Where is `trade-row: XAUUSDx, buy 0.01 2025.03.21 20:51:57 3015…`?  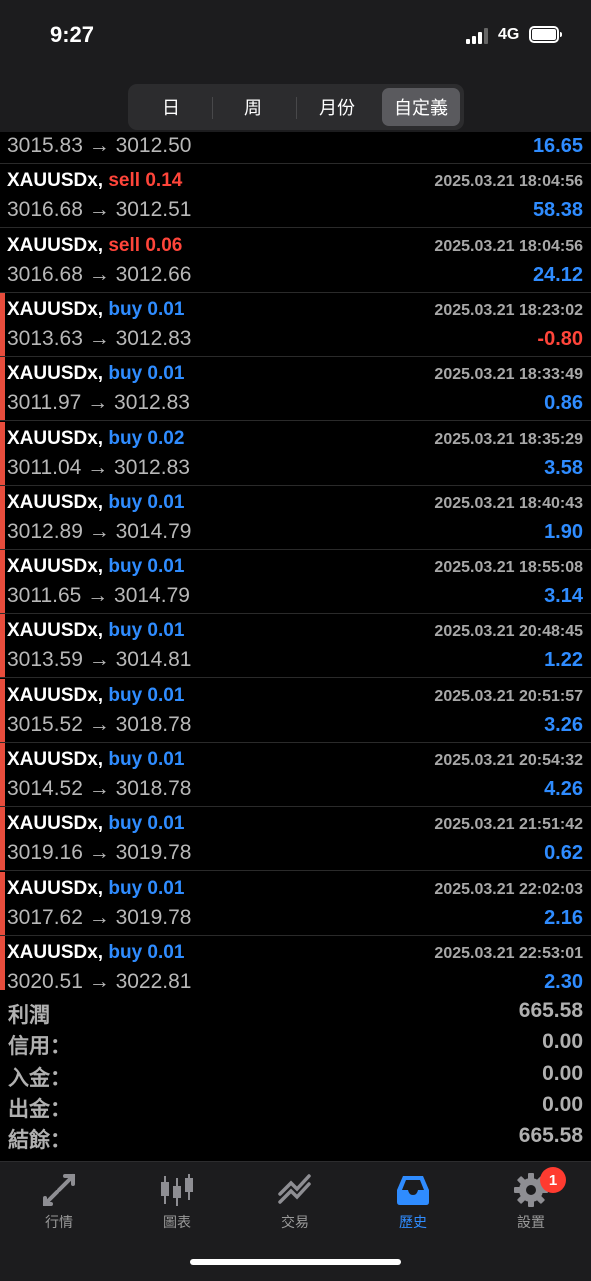 trade-row: XAUUSDx, buy 0.01 2025.03.21 20:51:57 3015… is located at coordinates (295, 710).